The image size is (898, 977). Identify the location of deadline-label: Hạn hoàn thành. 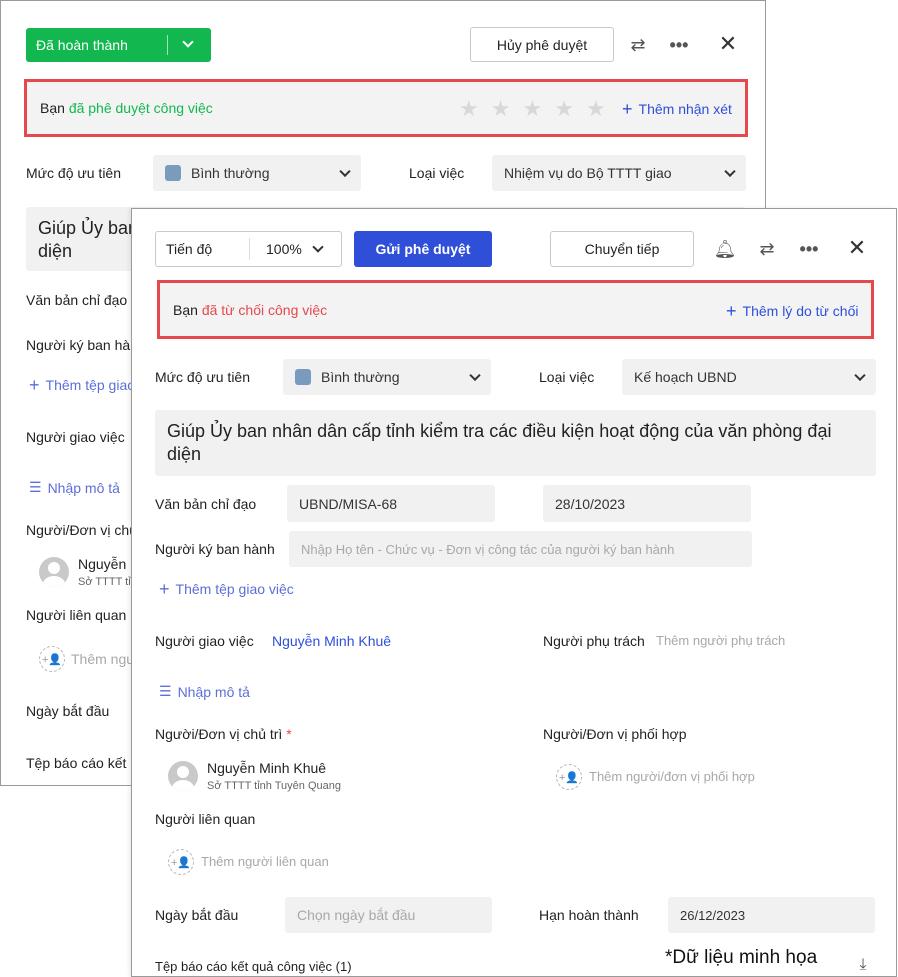
(589, 915).